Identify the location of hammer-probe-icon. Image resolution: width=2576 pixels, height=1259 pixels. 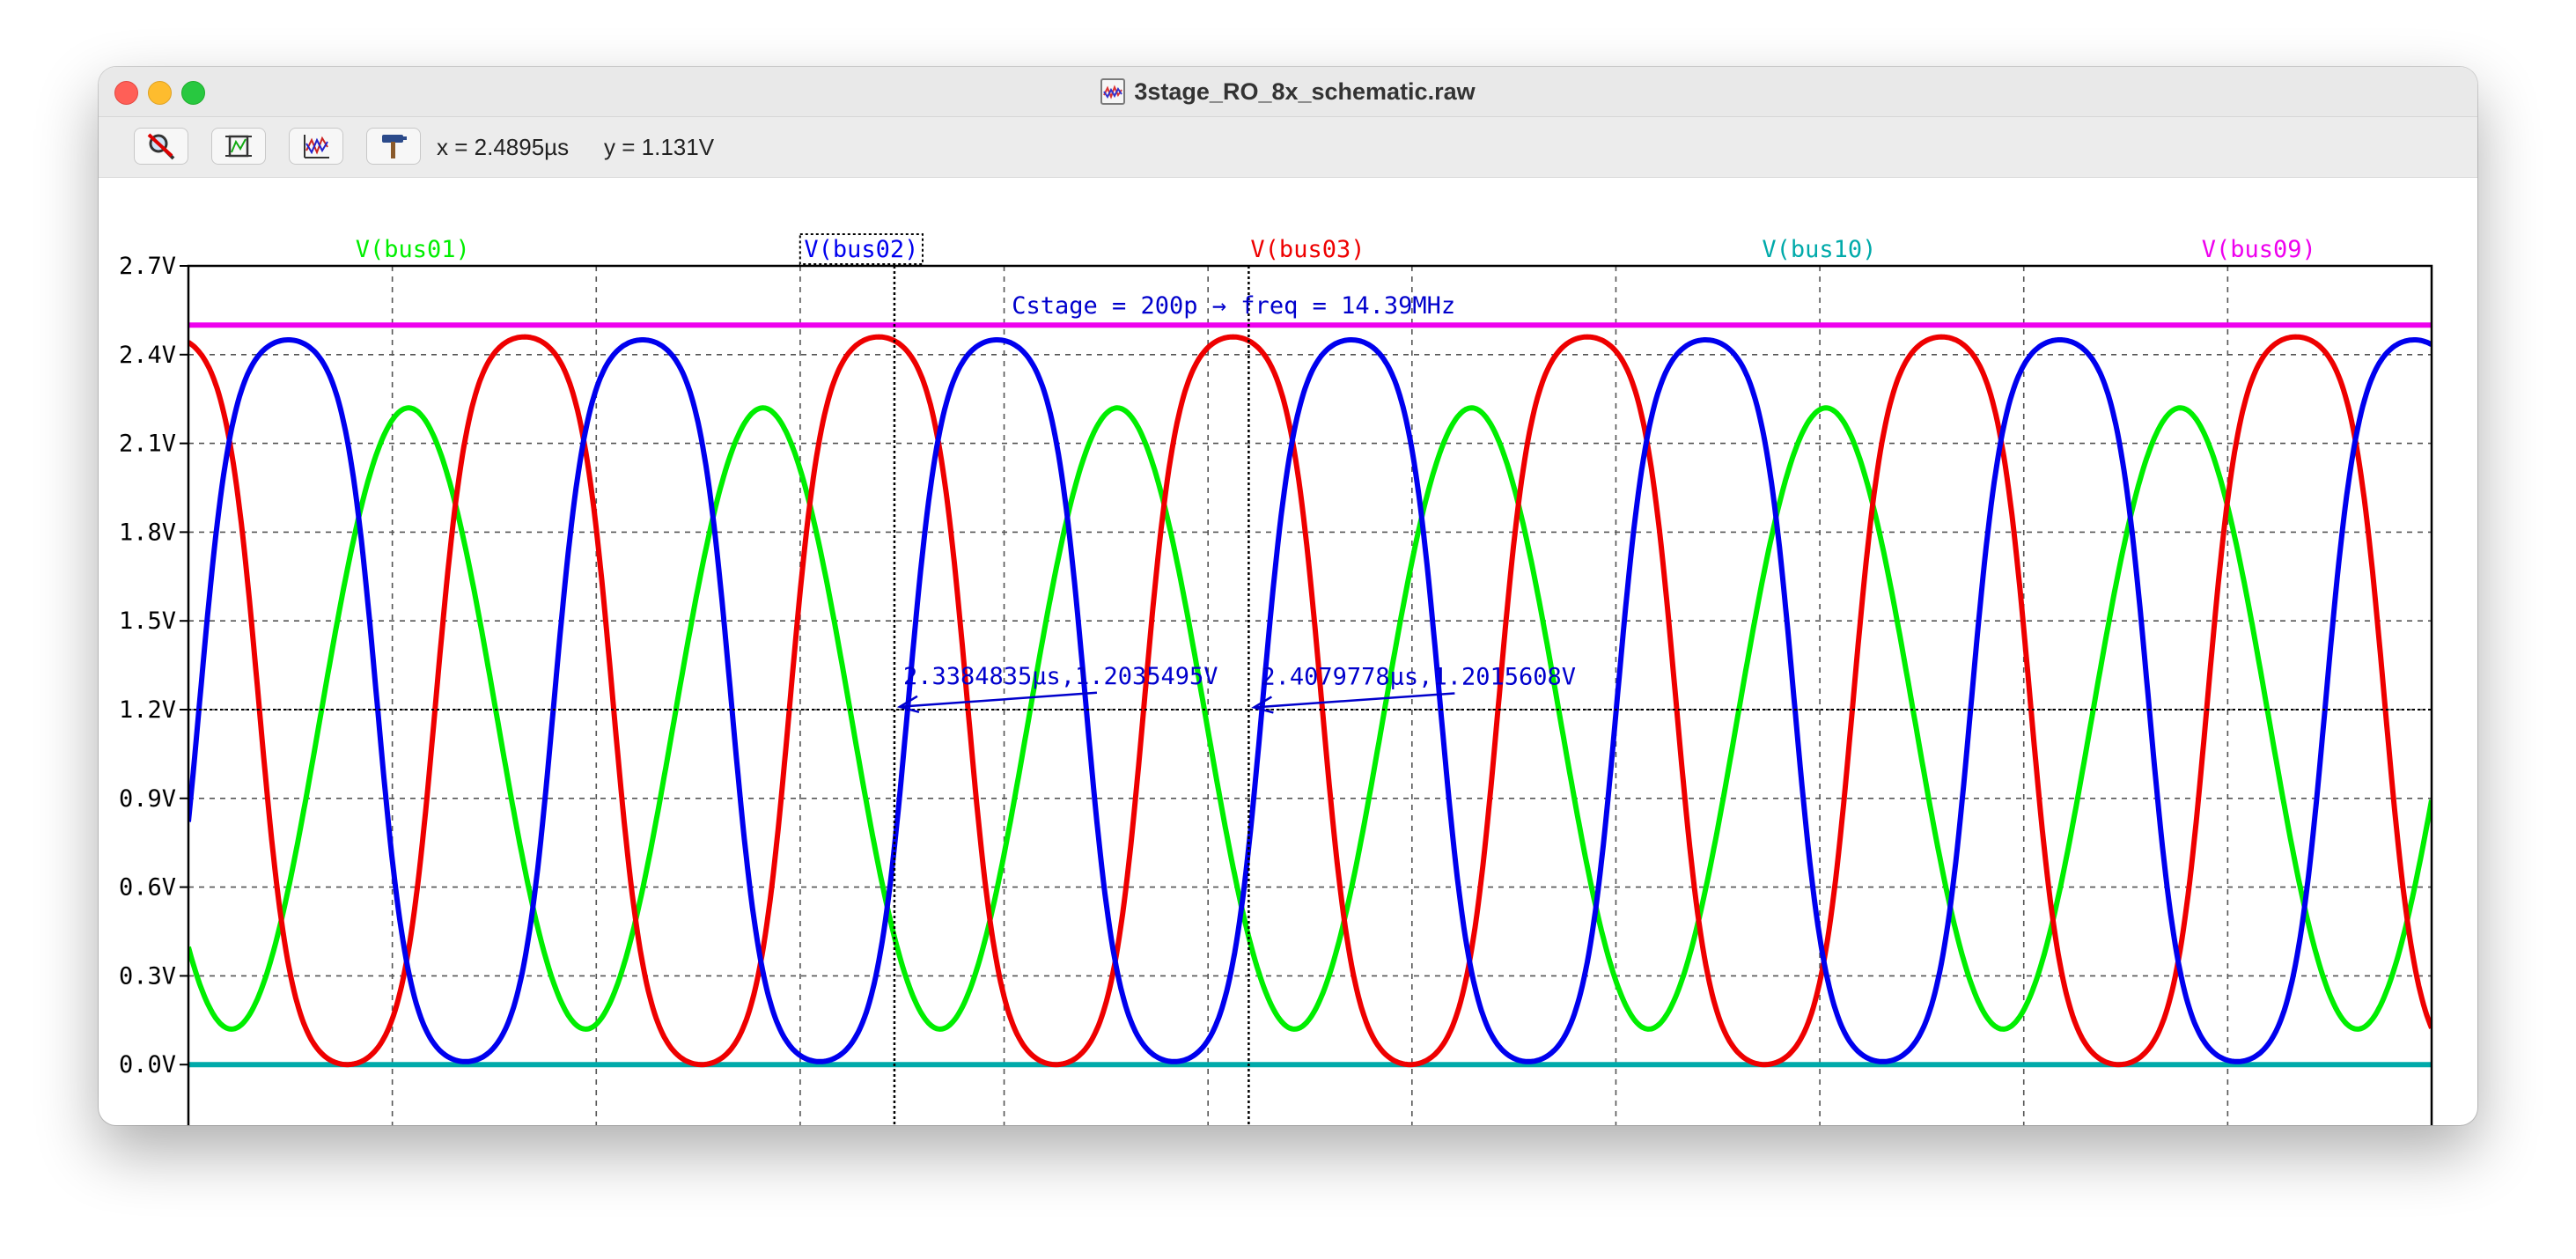
(394, 147).